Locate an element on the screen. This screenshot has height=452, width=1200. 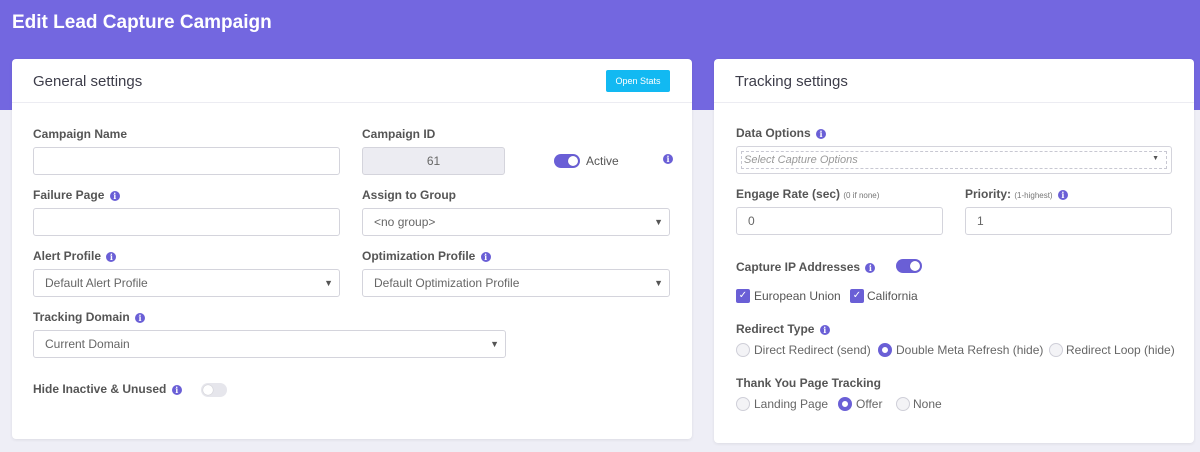
hide-inactive-label: Hide Inactive & Unused i is located at coordinates (107, 389).